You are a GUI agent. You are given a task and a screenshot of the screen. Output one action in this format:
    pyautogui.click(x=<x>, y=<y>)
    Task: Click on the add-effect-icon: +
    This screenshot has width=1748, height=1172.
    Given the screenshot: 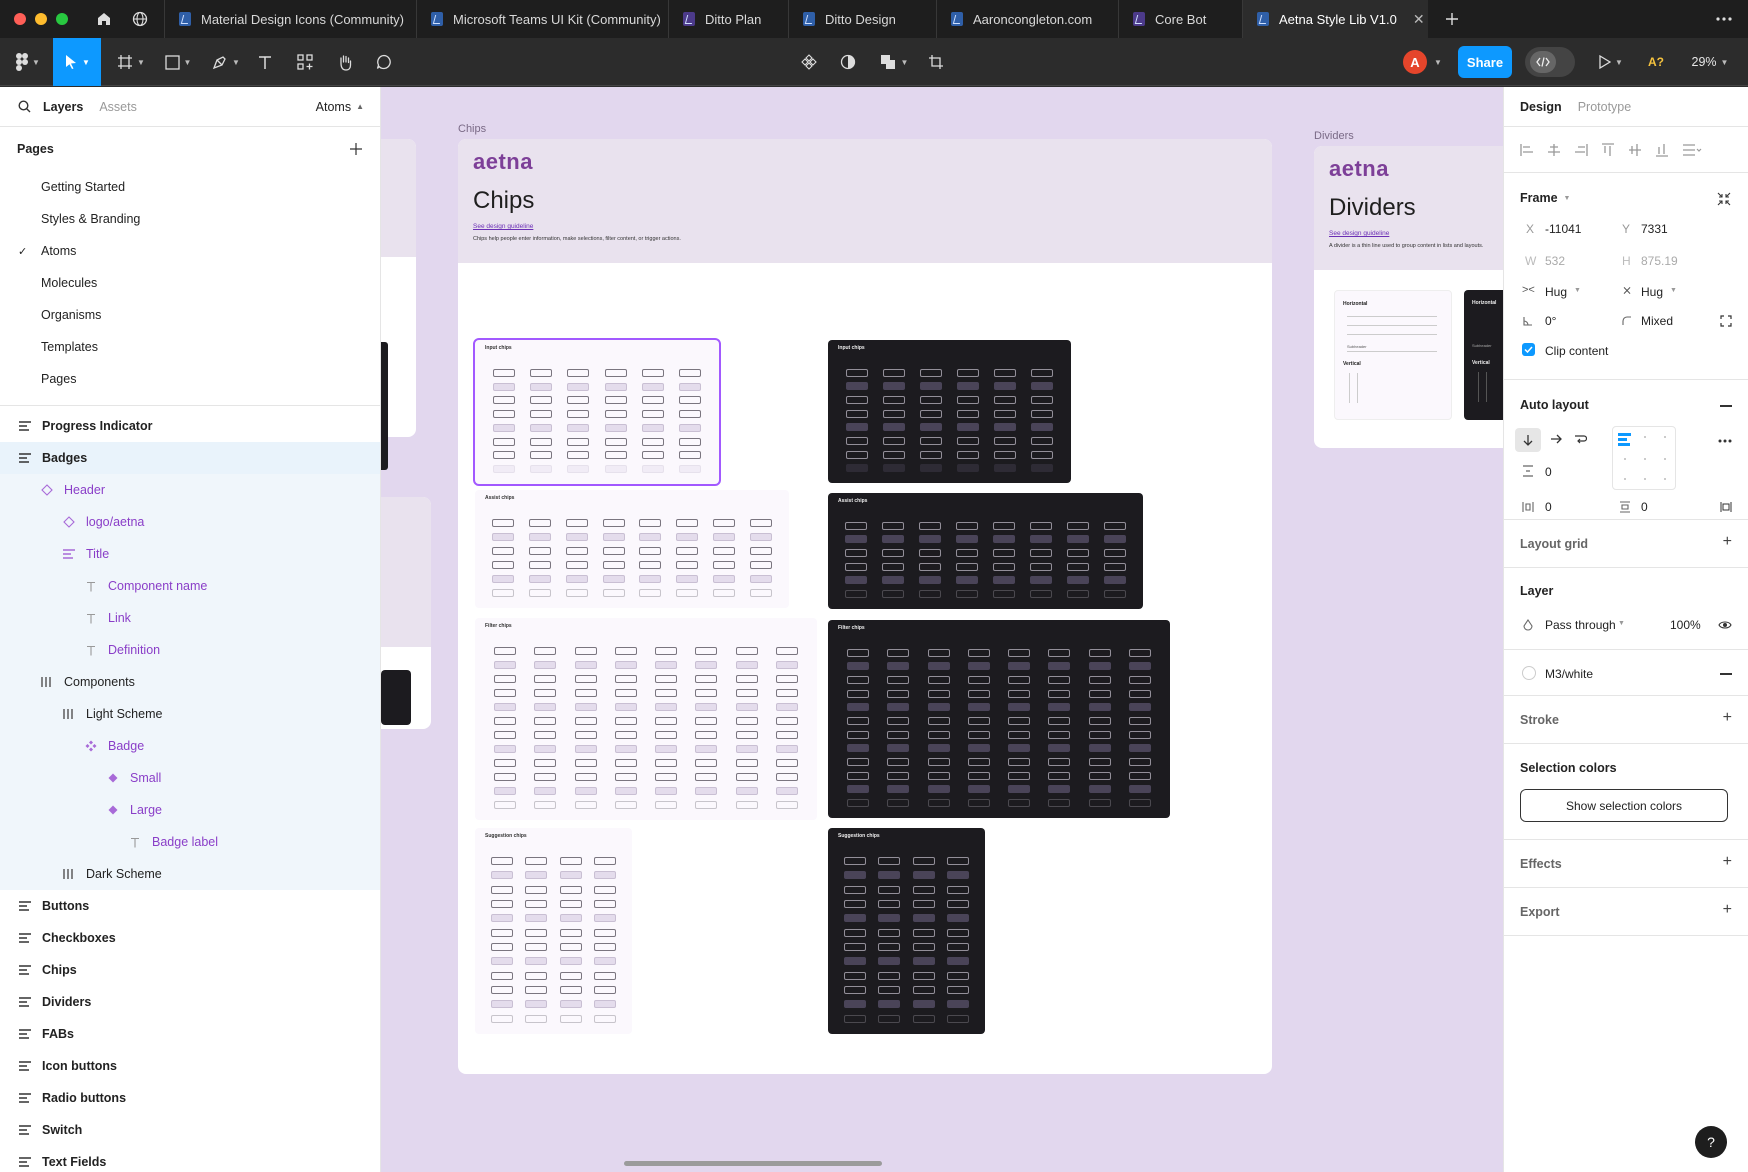 What is the action you would take?
    pyautogui.click(x=1727, y=862)
    